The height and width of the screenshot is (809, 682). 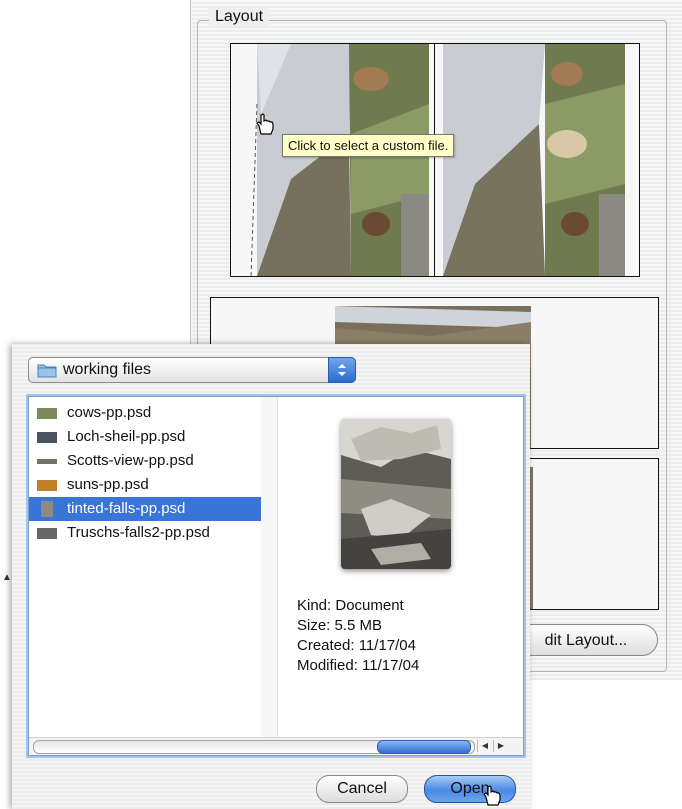 I want to click on file-name: cows-pp.psd, so click(x=109, y=412).